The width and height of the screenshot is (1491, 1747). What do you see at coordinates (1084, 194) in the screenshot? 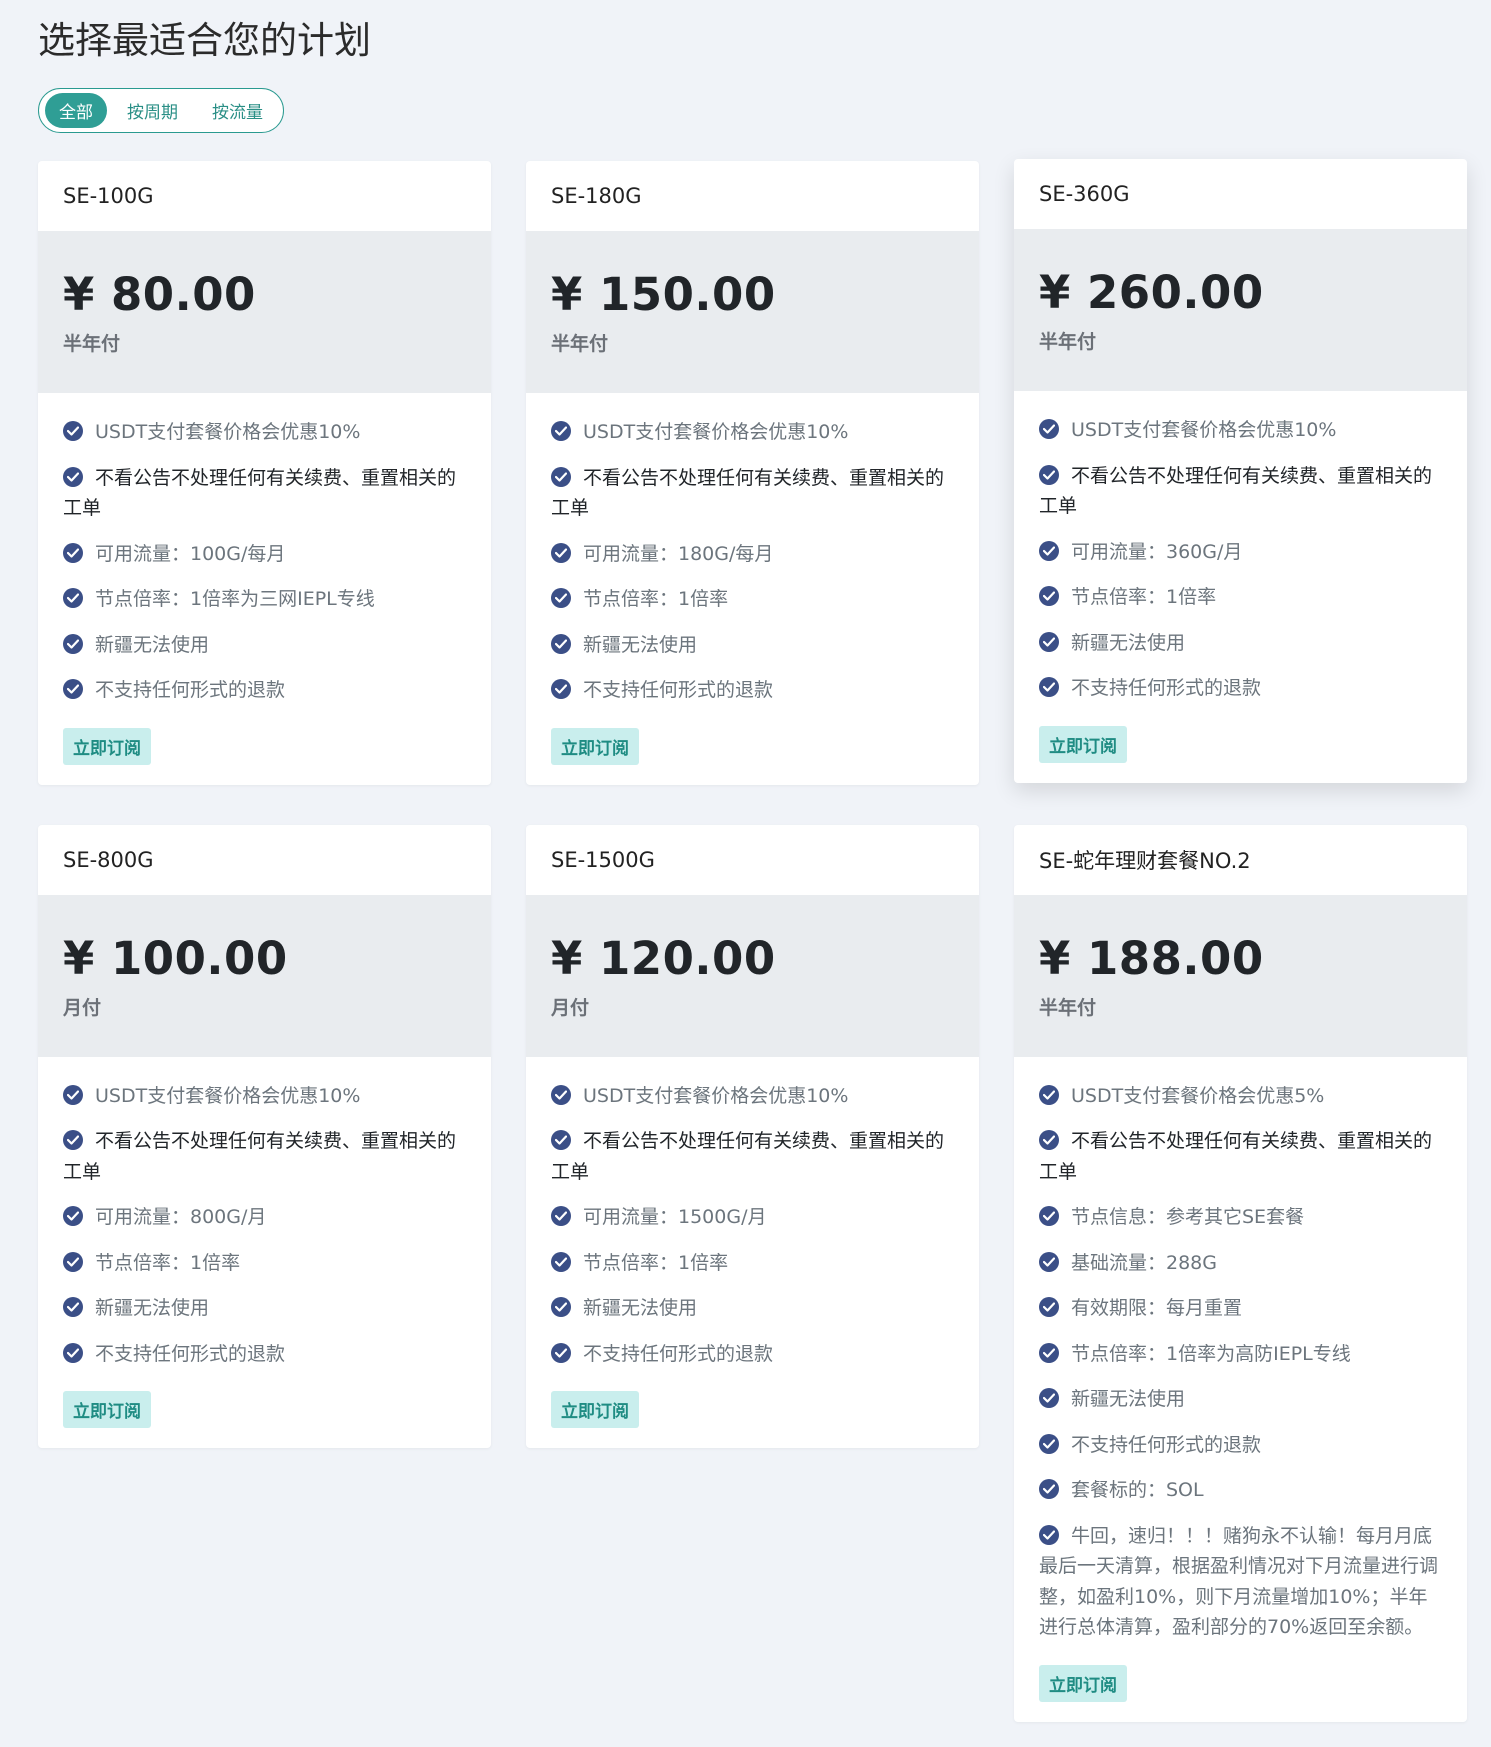
I see `plan-name: SE-360G` at bounding box center [1084, 194].